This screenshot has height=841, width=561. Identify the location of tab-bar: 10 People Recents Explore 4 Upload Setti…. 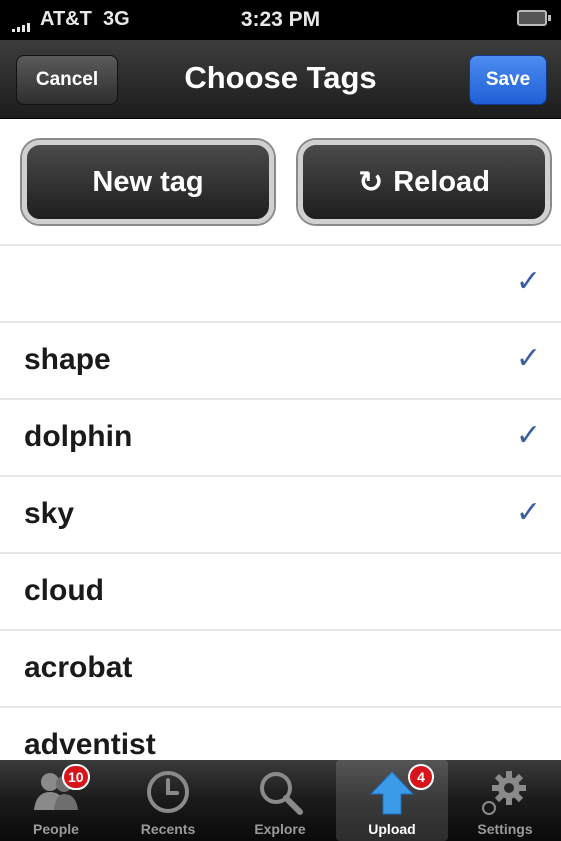
(280, 800).